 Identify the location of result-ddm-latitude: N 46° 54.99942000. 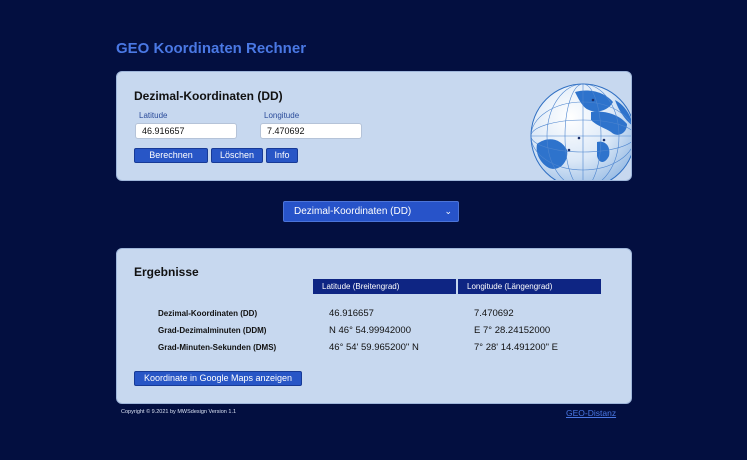
(370, 330).